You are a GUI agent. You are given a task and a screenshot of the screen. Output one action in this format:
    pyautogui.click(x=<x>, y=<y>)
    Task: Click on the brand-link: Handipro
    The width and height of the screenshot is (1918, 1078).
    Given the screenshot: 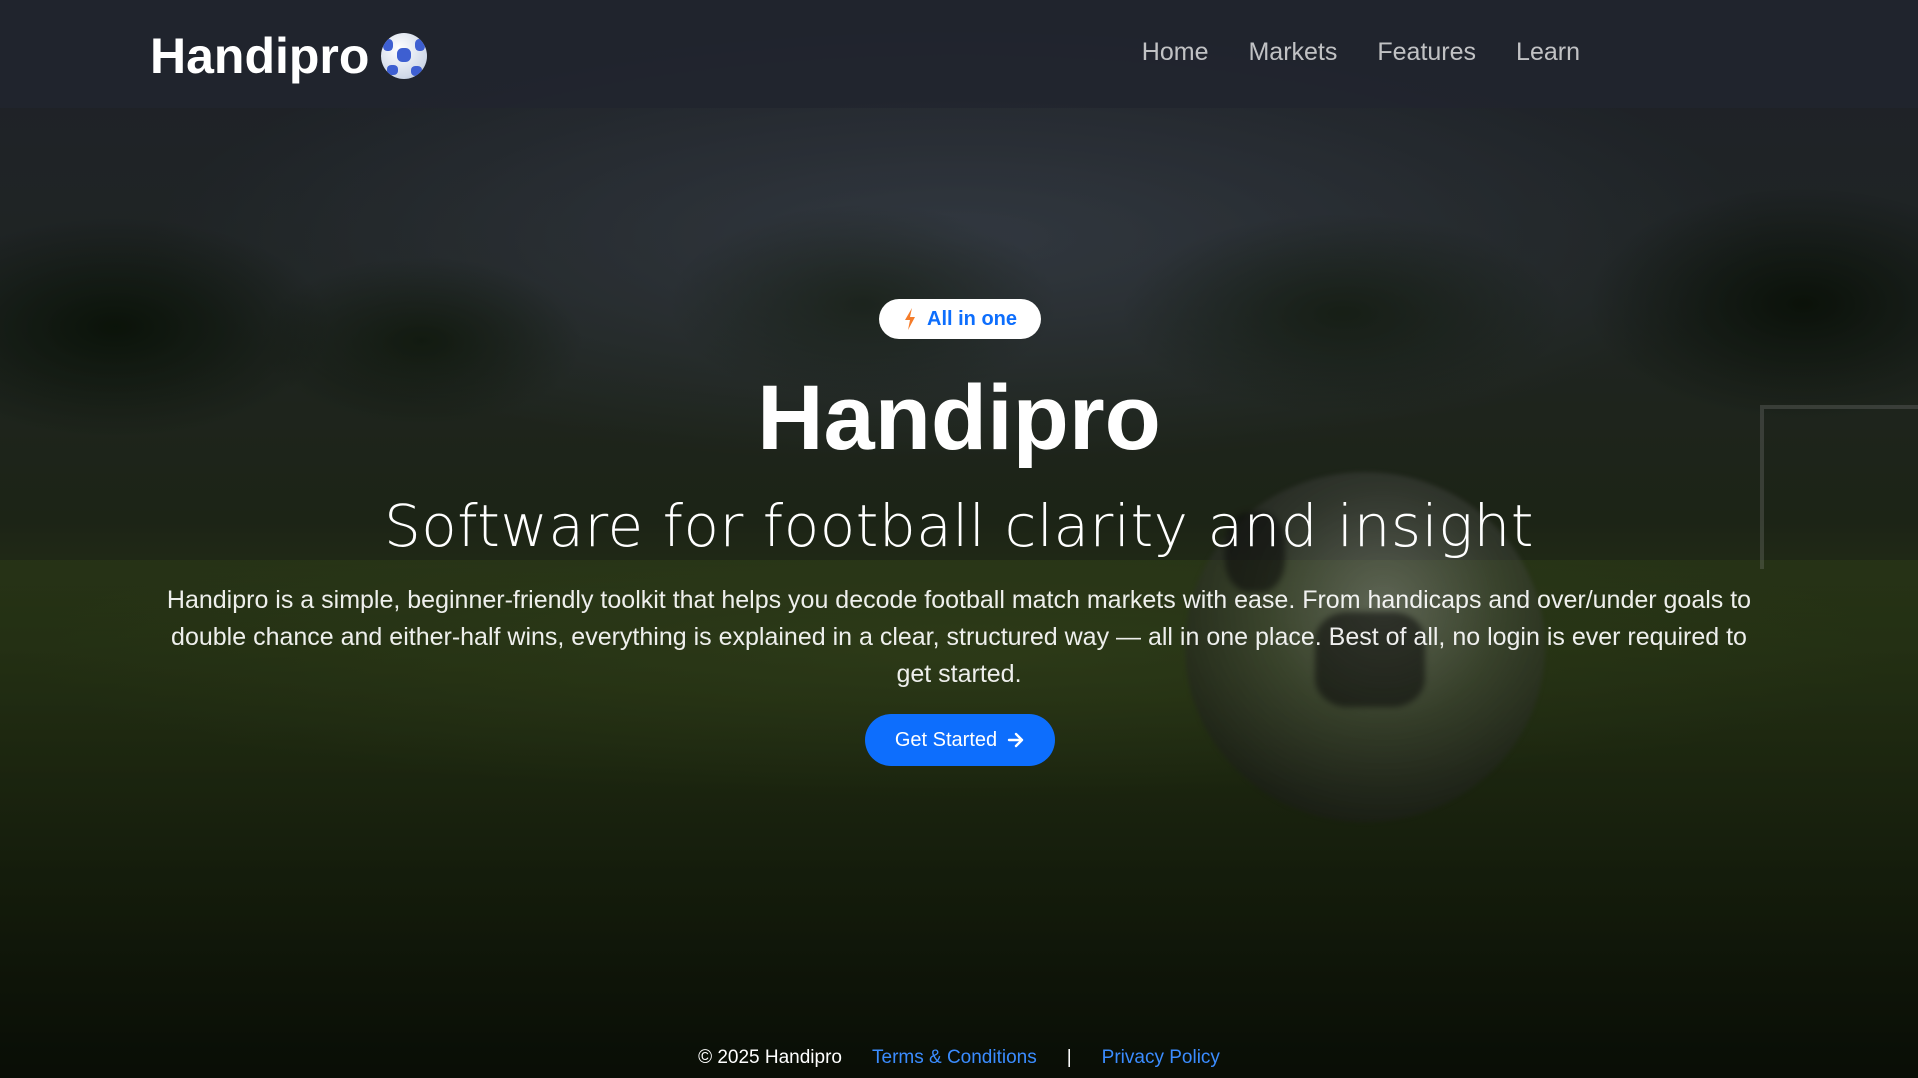 What is the action you would take?
    pyautogui.click(x=289, y=56)
    